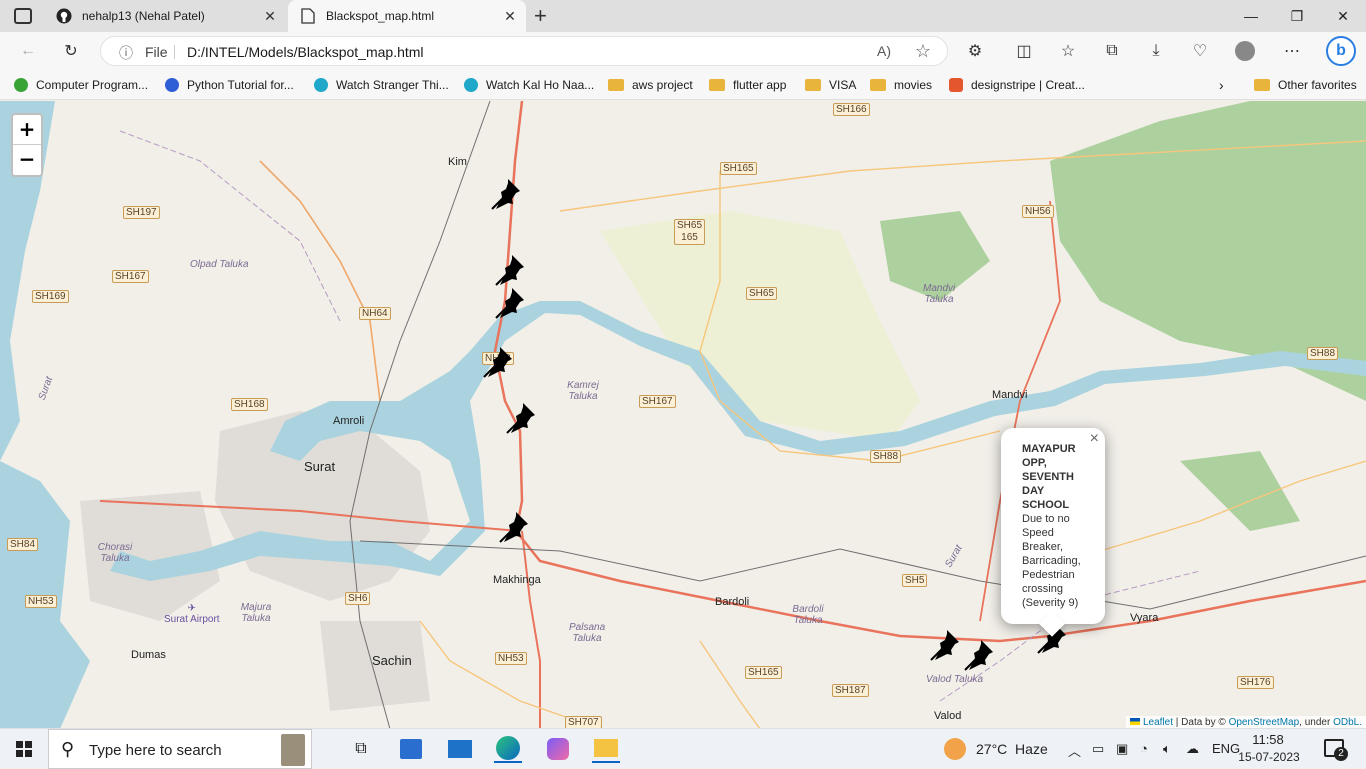 The height and width of the screenshot is (769, 1366). I want to click on road-shield: SH168, so click(249, 404).